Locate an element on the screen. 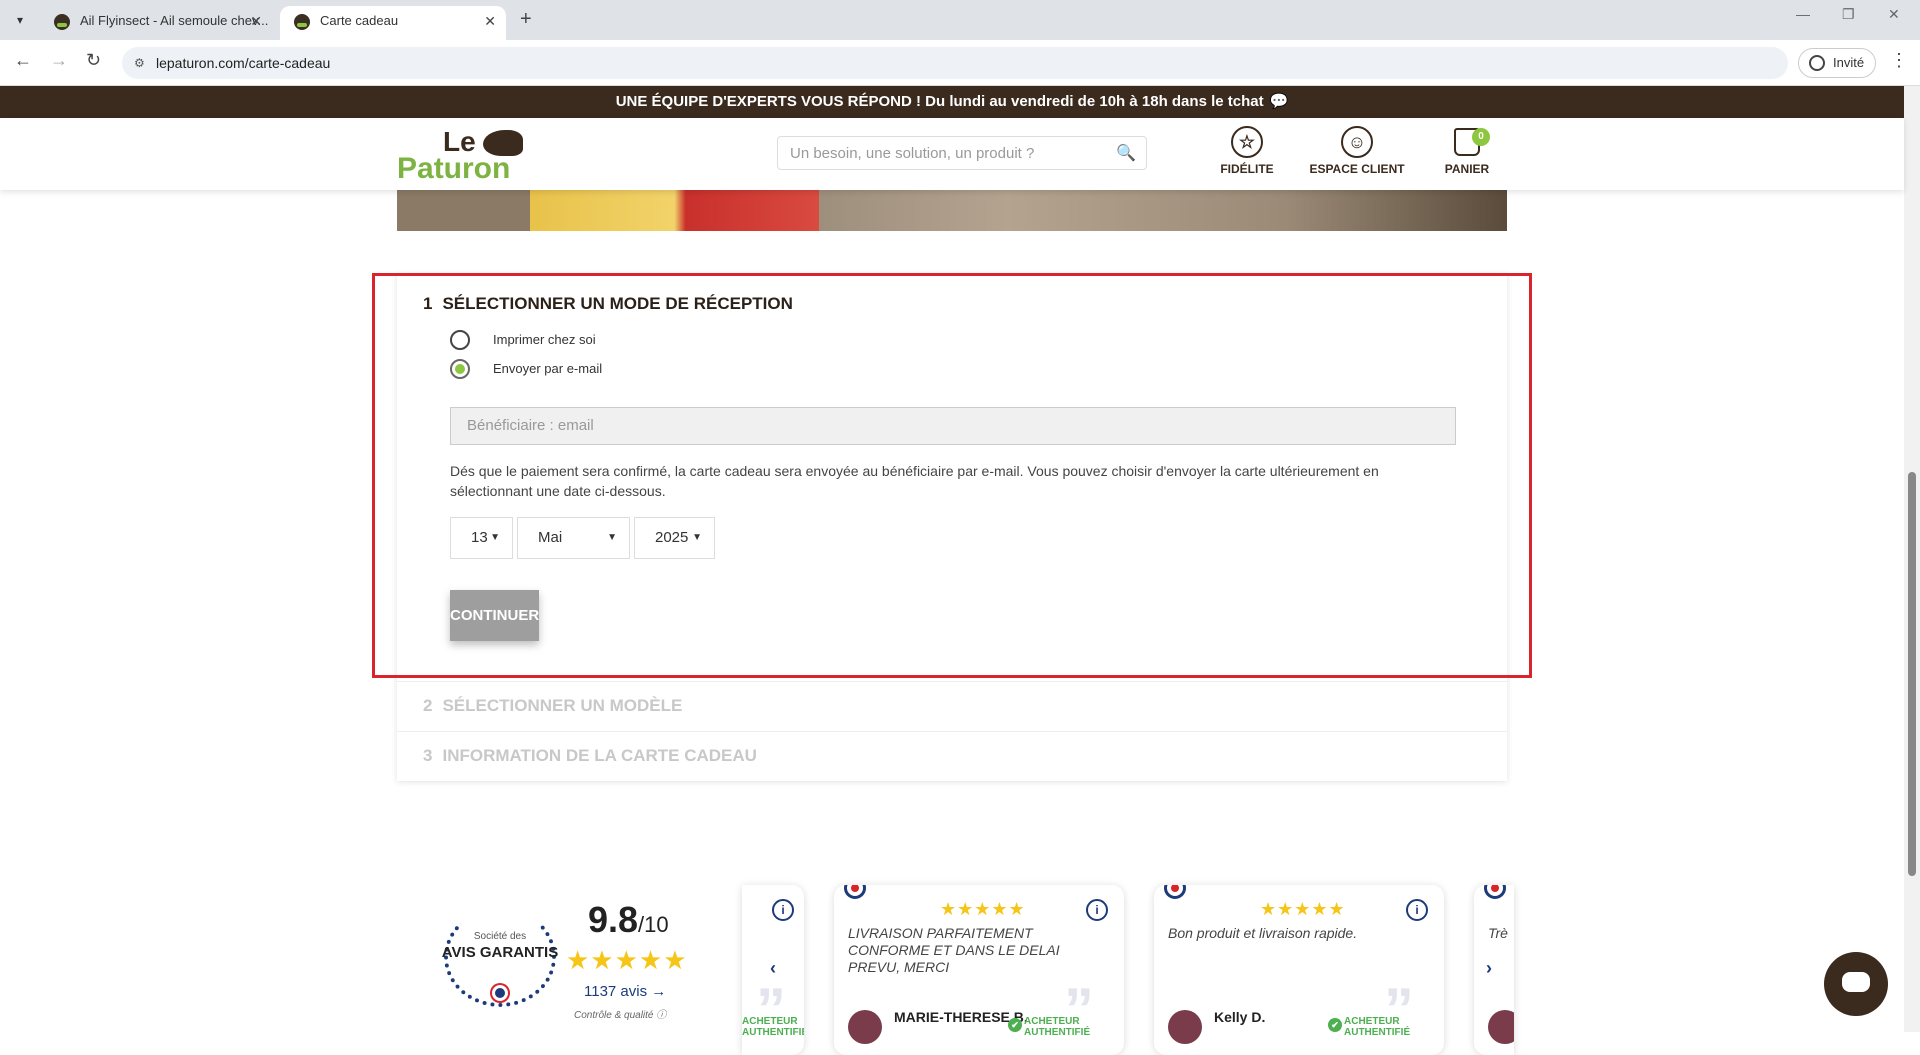 The image size is (1920, 1055). browser-menu-icon: ⋮ is located at coordinates (1899, 60).